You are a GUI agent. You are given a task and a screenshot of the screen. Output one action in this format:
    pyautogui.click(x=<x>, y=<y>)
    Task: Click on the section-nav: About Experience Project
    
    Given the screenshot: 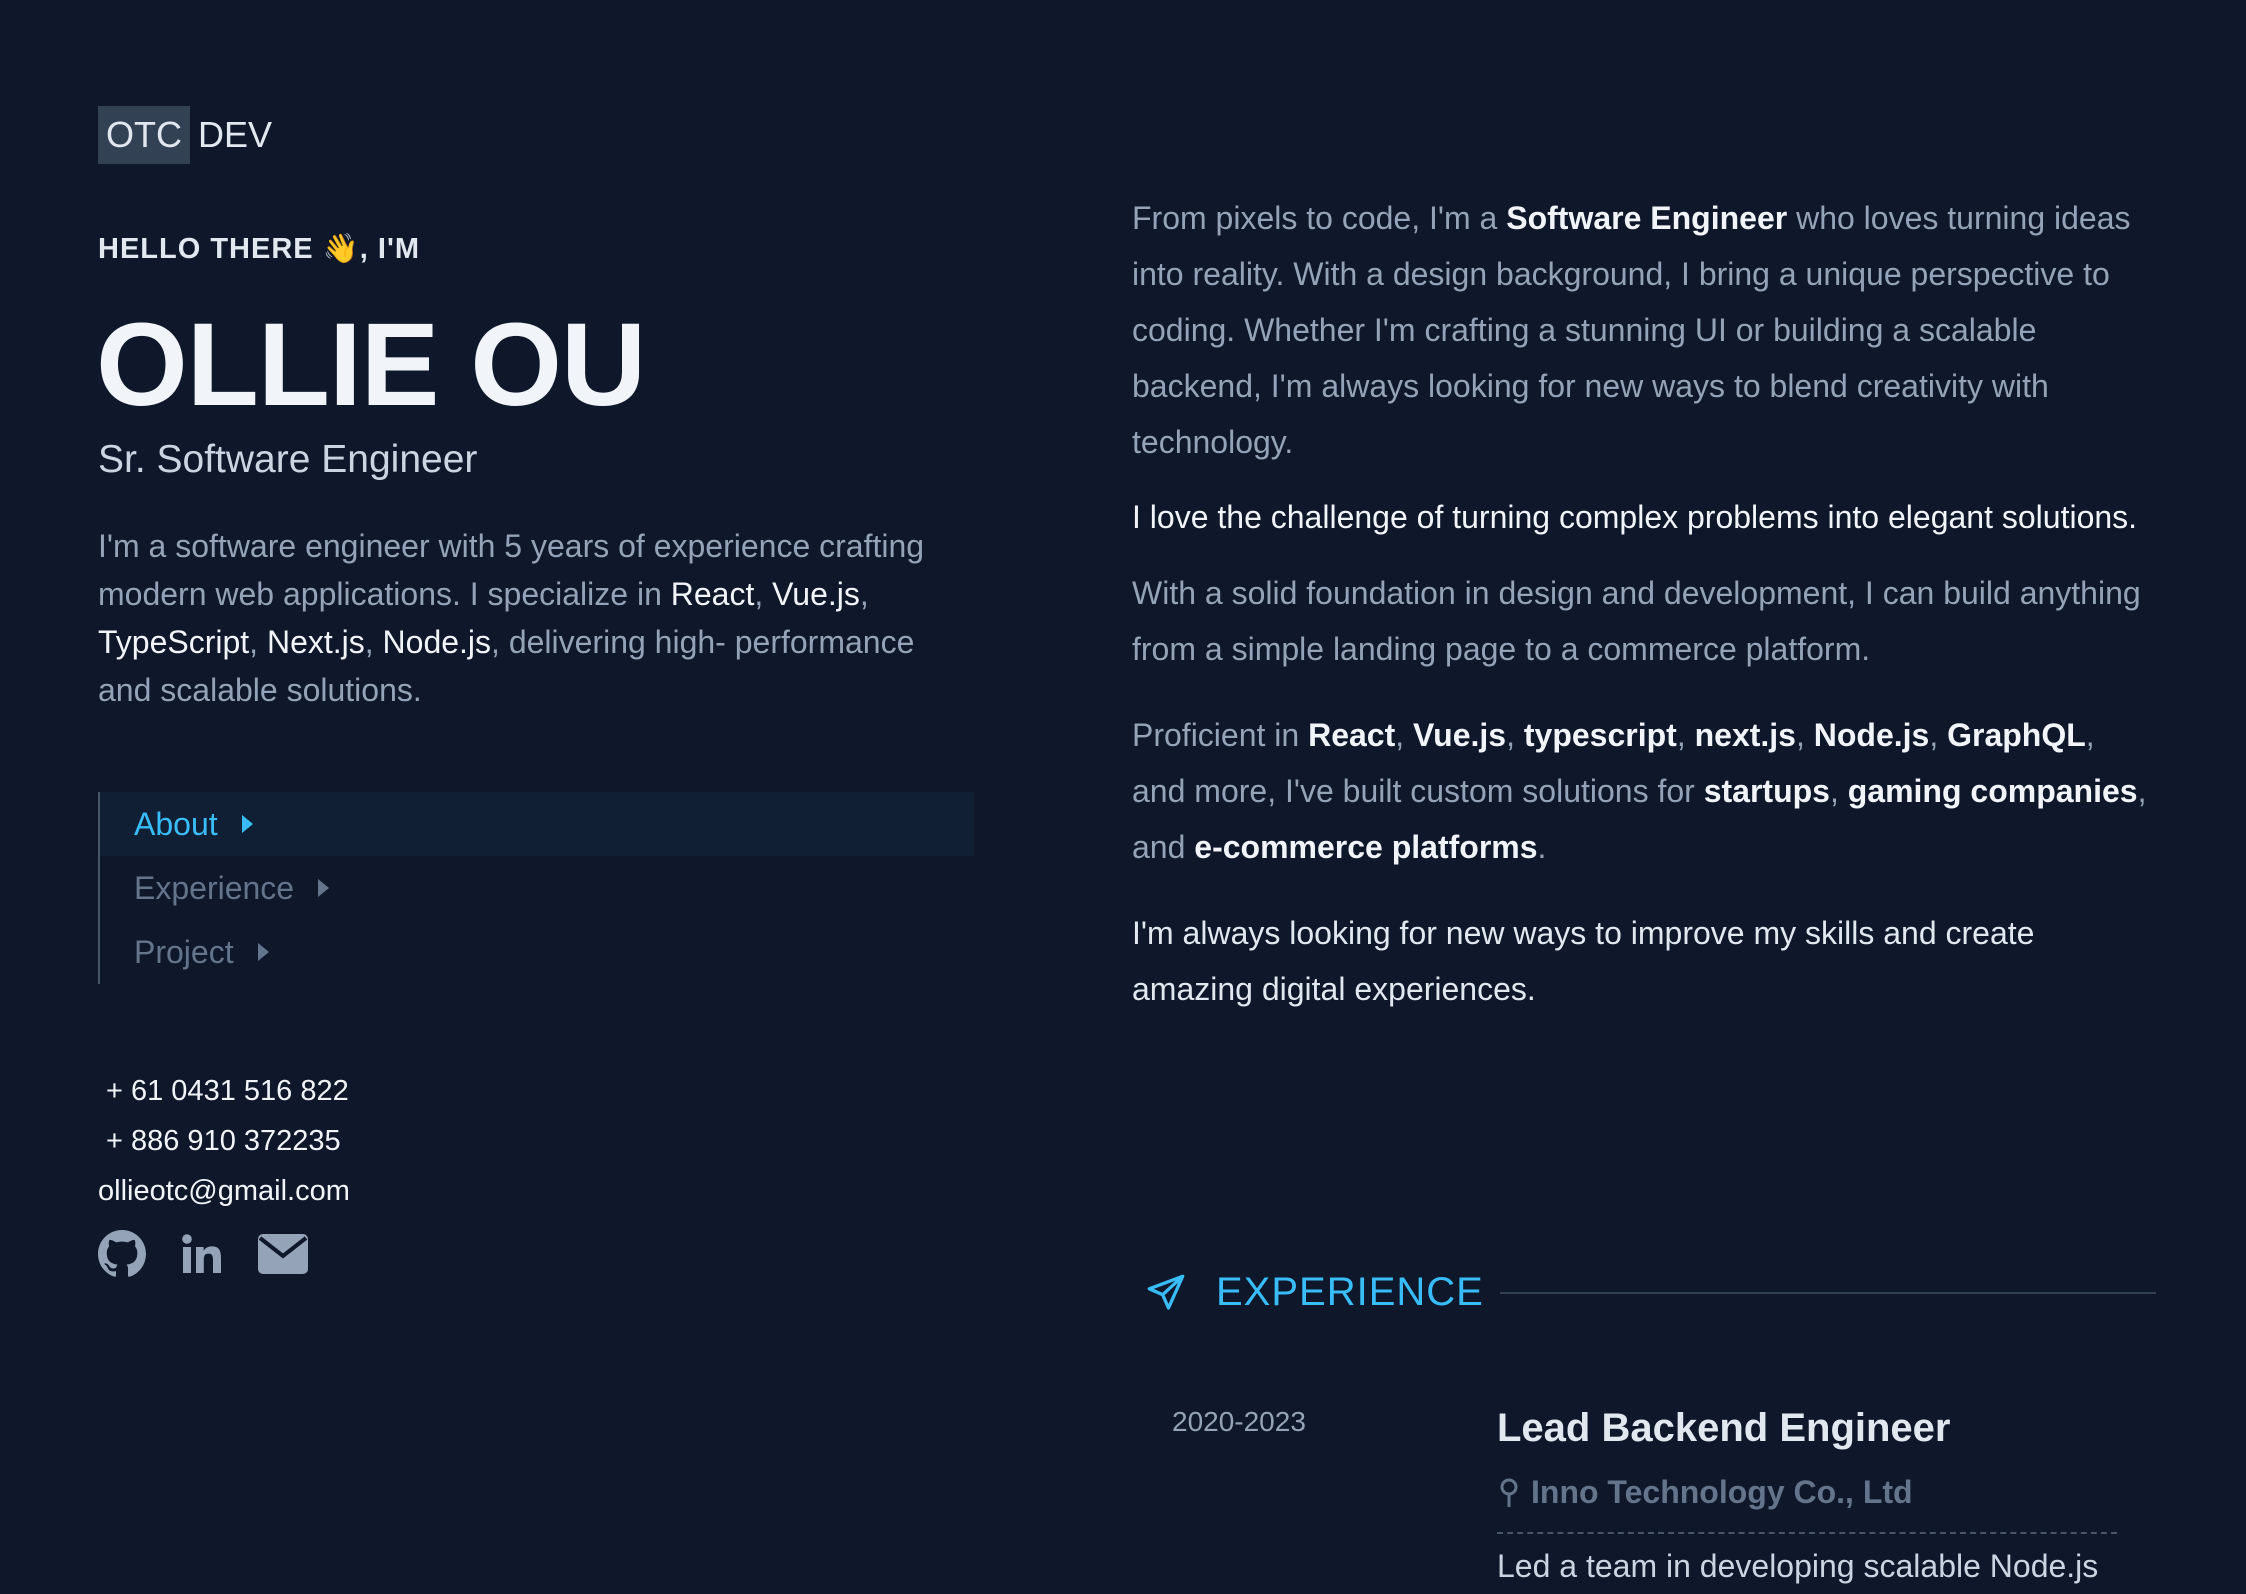 What is the action you would take?
    pyautogui.click(x=536, y=888)
    